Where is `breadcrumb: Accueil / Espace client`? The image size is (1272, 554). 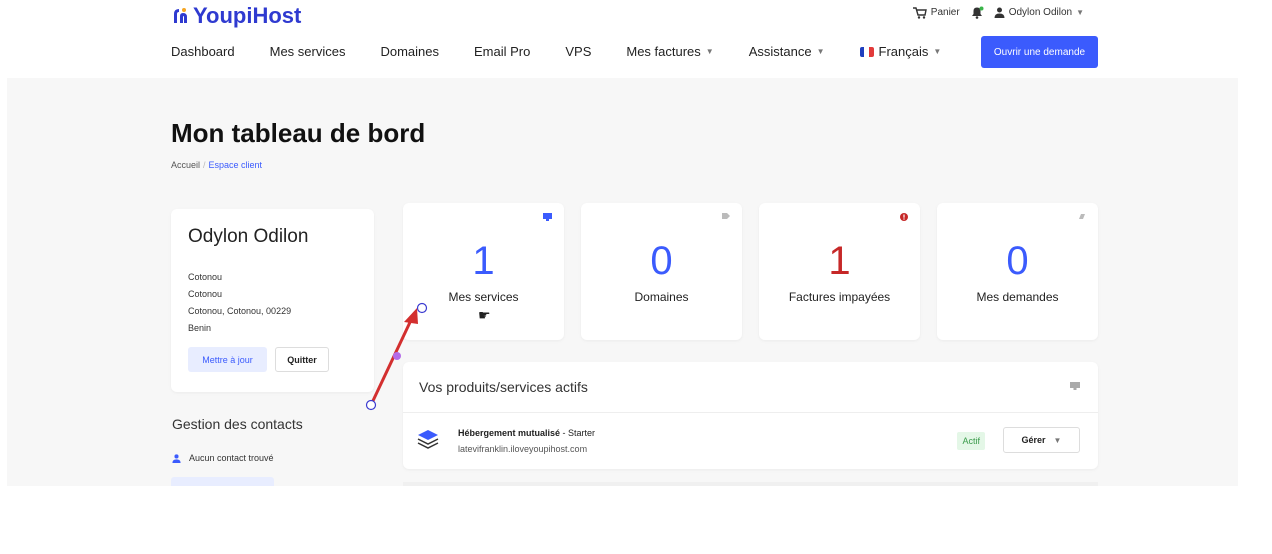
breadcrumb: Accueil / Espace client is located at coordinates (216, 165).